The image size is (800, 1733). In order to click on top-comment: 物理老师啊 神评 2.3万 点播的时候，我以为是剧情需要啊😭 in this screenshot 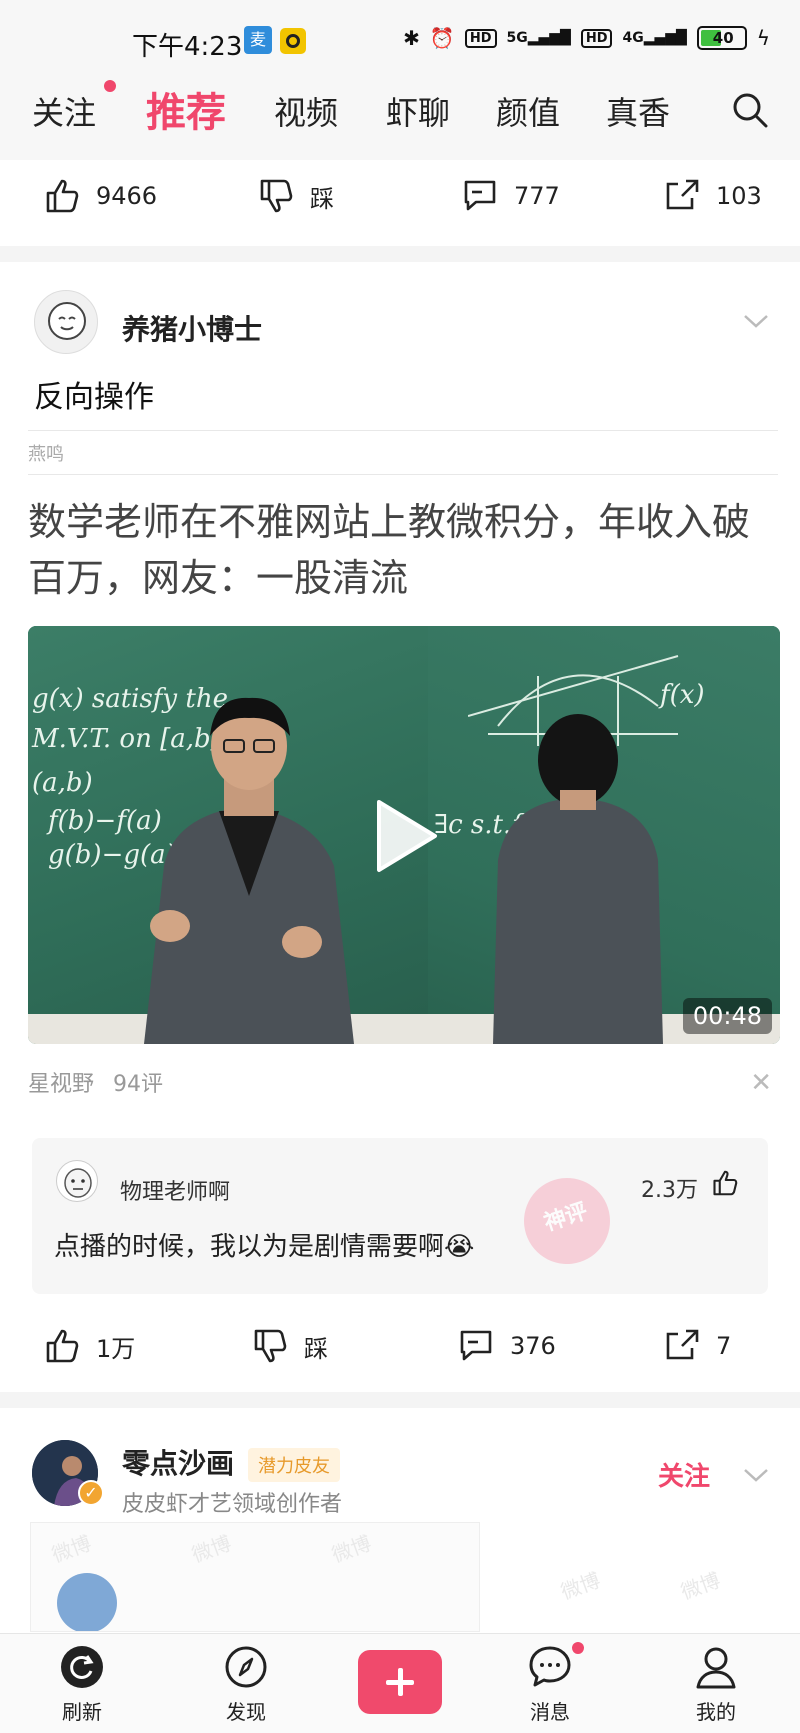, I will do `click(400, 1216)`.